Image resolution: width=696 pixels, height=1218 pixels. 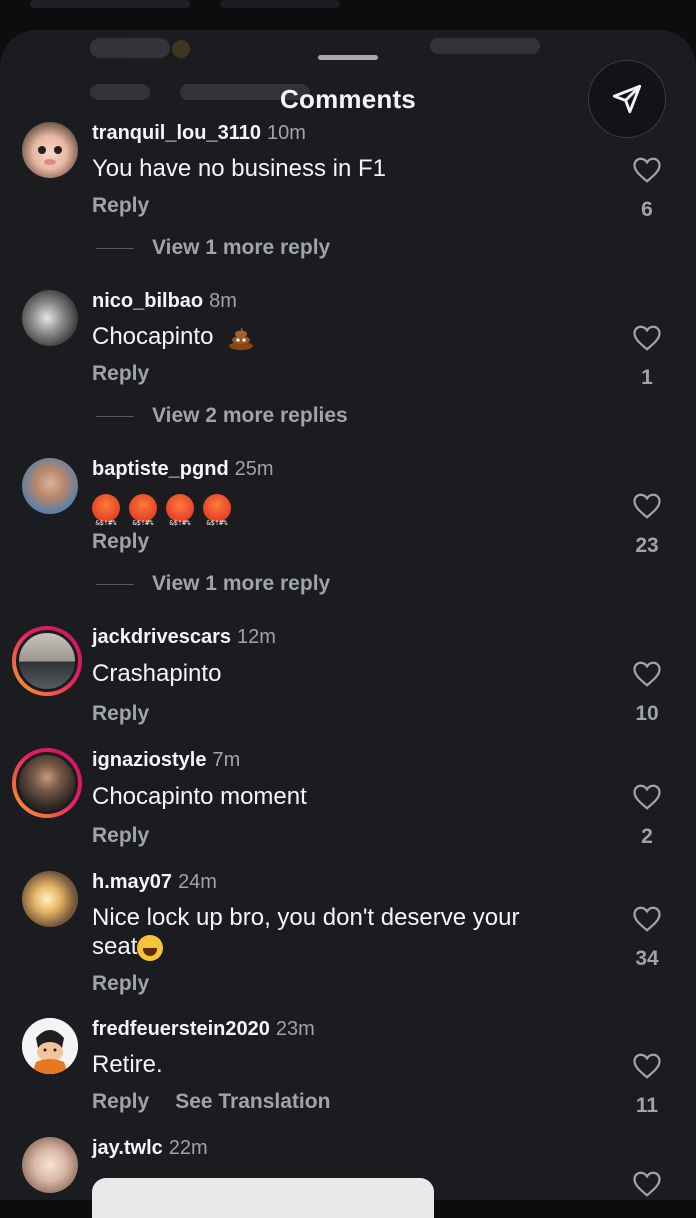 I want to click on timestamp: 22m, so click(x=188, y=1148).